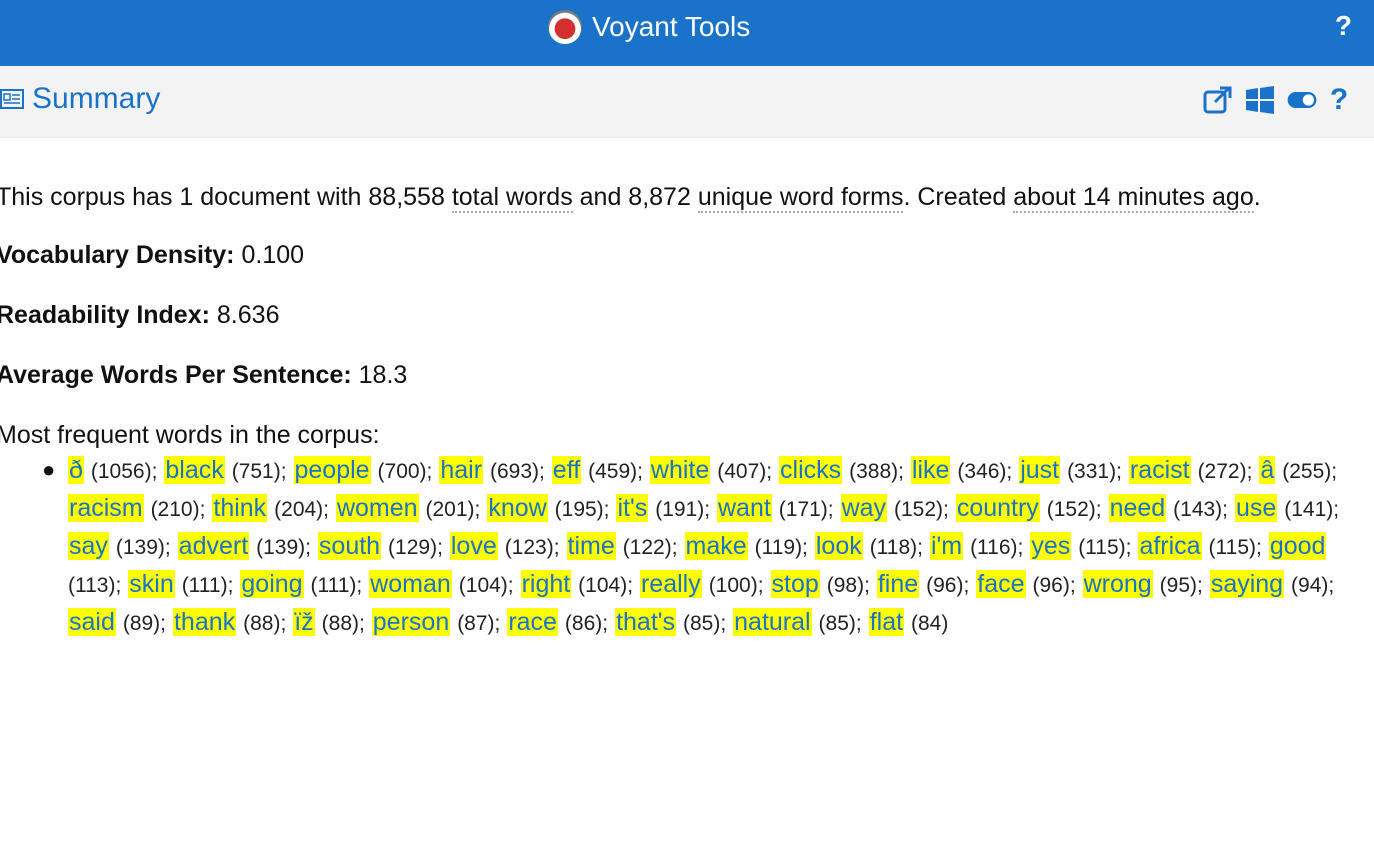 This screenshot has height=844, width=1374. What do you see at coordinates (240, 508) in the screenshot?
I see `frequent-term-link: think` at bounding box center [240, 508].